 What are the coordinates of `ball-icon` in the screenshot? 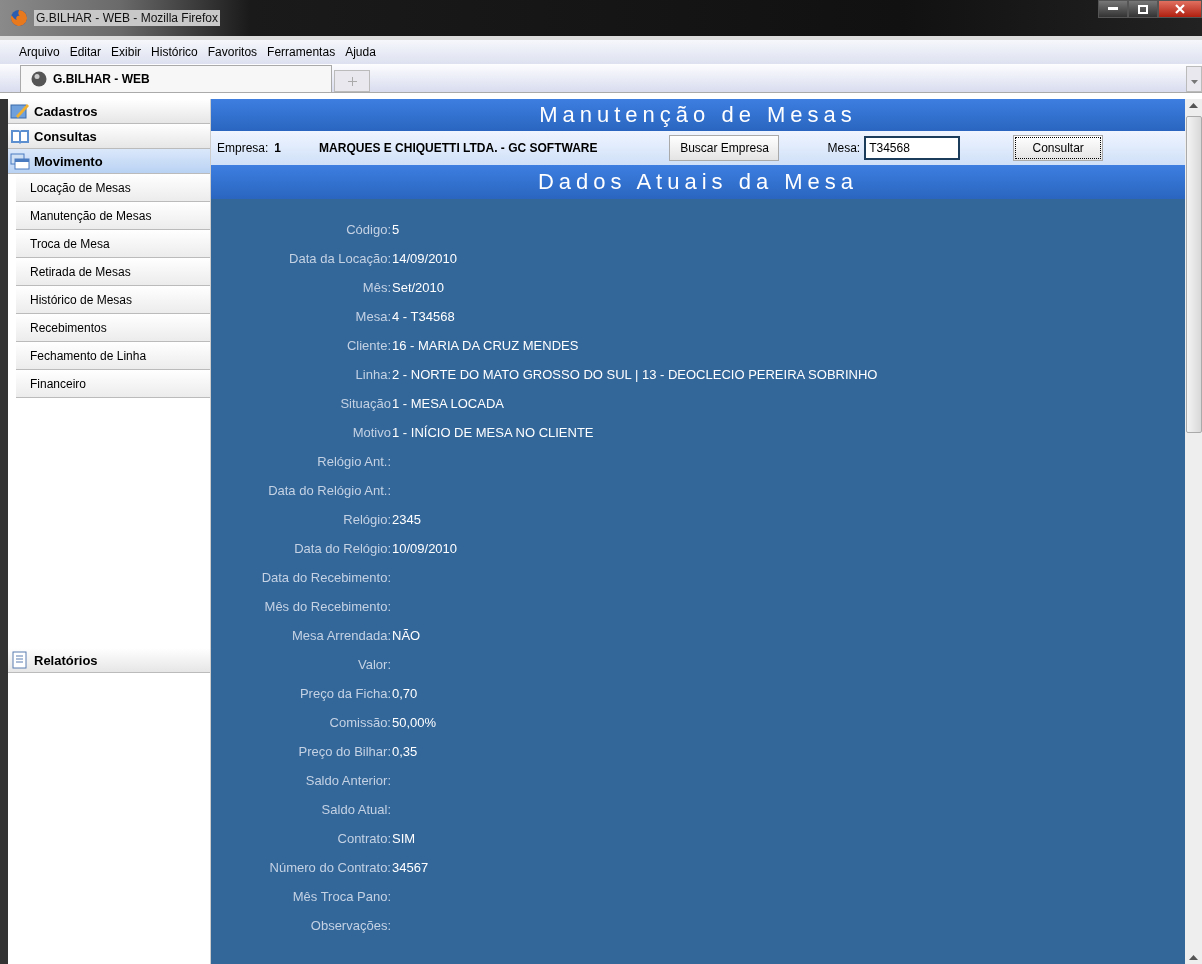 It's located at (39, 79).